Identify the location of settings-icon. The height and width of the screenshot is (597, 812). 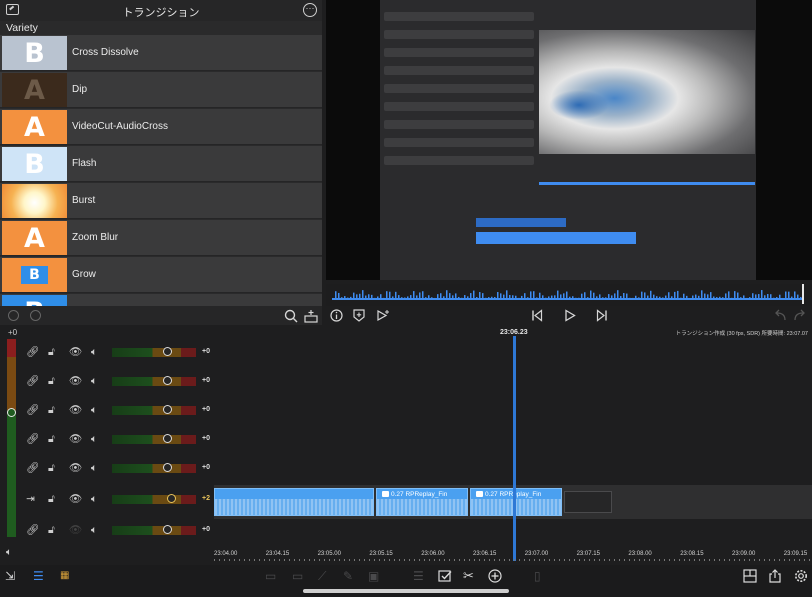
(801, 576).